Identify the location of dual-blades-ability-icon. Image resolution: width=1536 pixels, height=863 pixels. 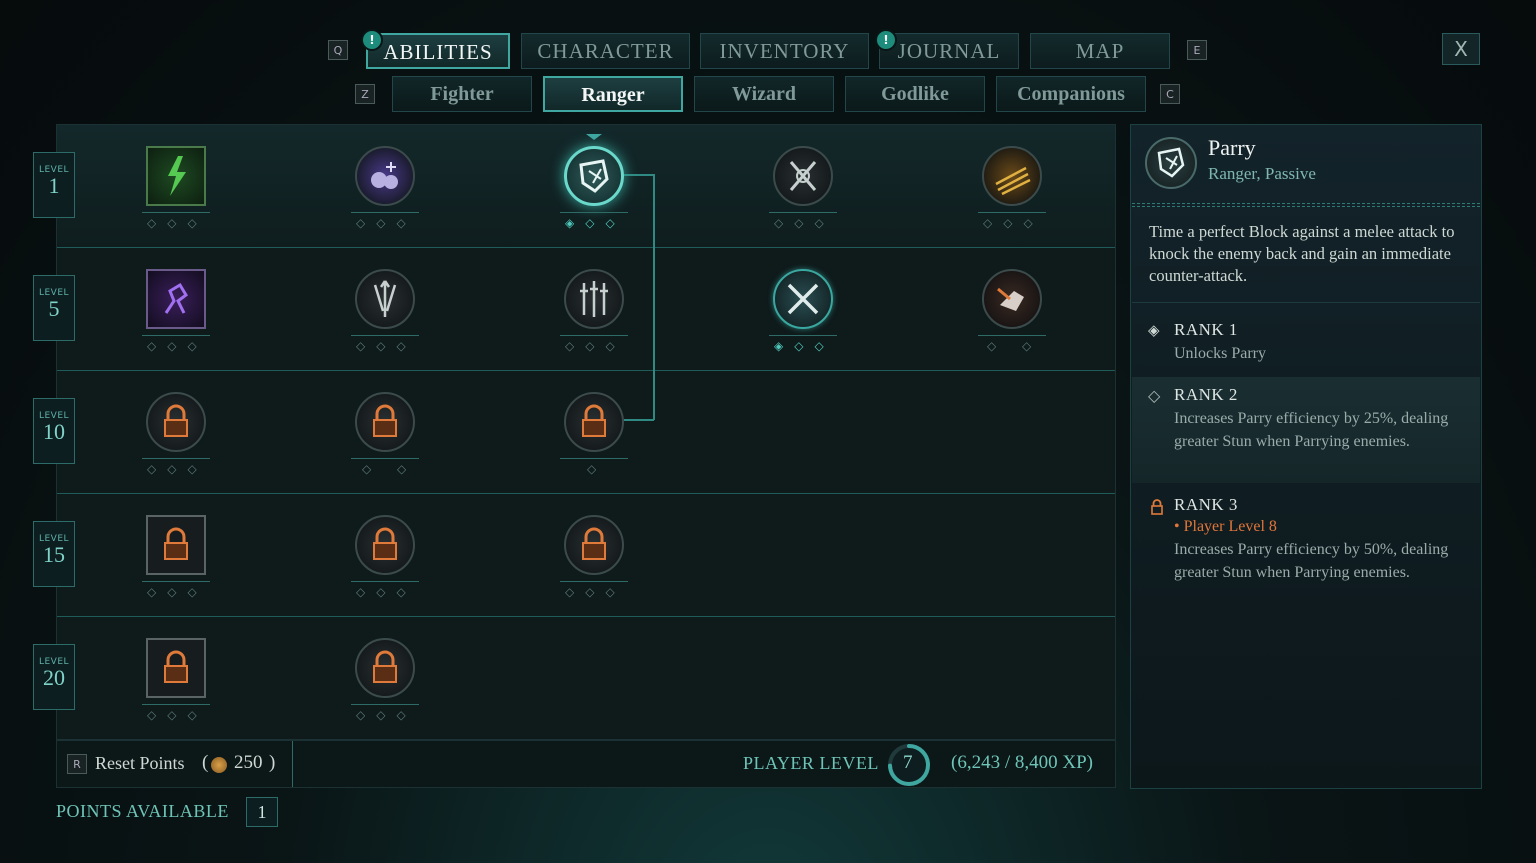
(803, 299).